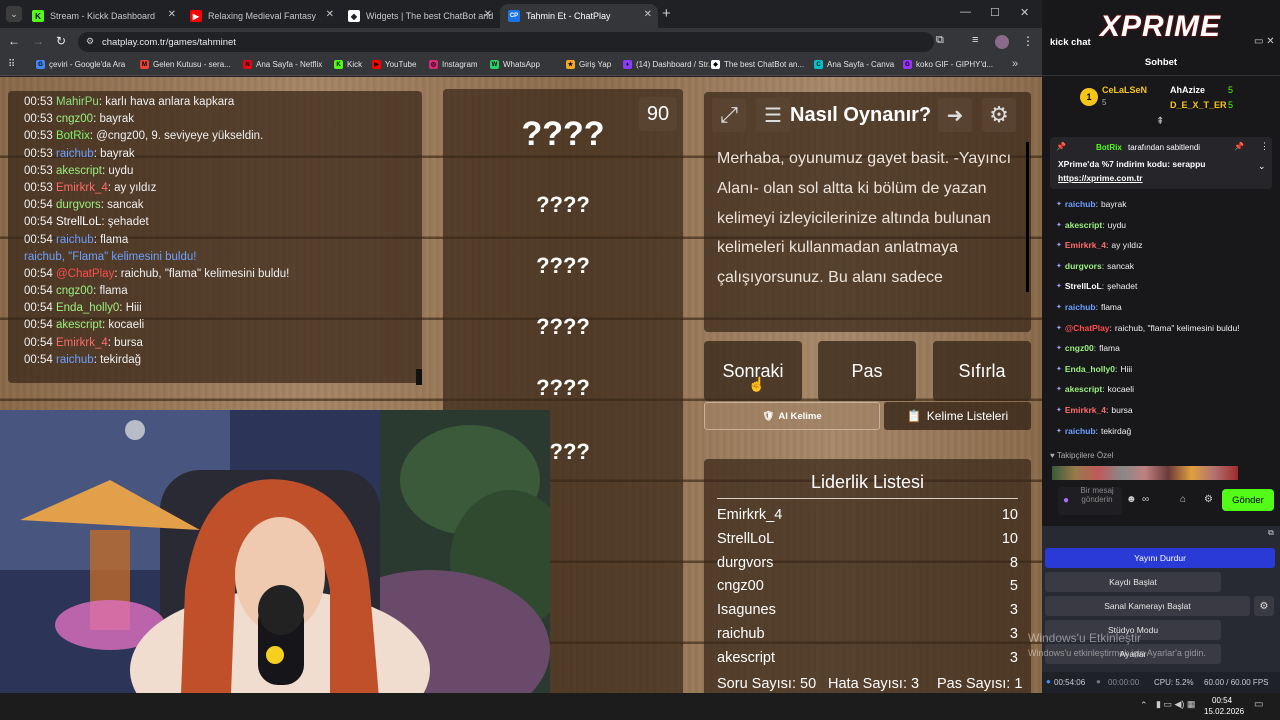  Describe the element at coordinates (1066, 500) in the screenshot. I see `mic-icon: ●` at that location.